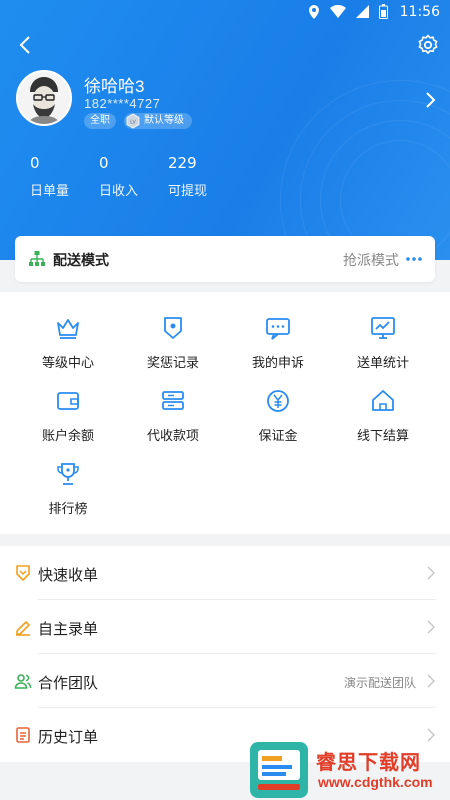 This screenshot has height=800, width=450. I want to click on yen-coin-icon, so click(278, 401).